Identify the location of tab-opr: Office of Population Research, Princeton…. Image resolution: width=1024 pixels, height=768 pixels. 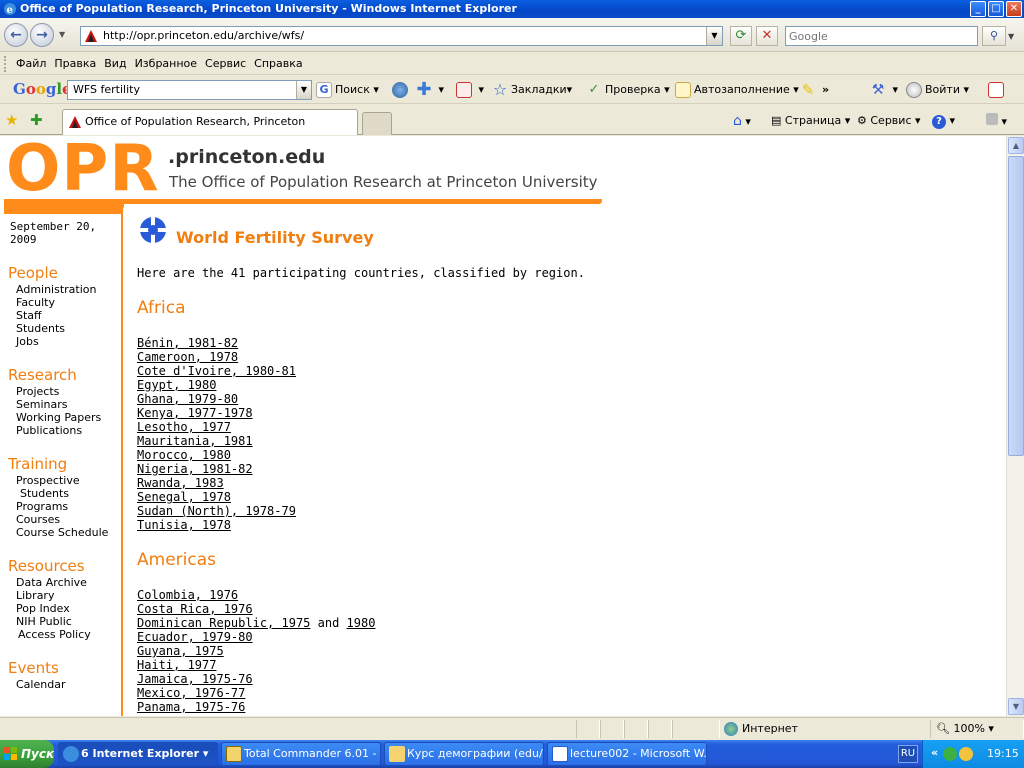
(210, 130).